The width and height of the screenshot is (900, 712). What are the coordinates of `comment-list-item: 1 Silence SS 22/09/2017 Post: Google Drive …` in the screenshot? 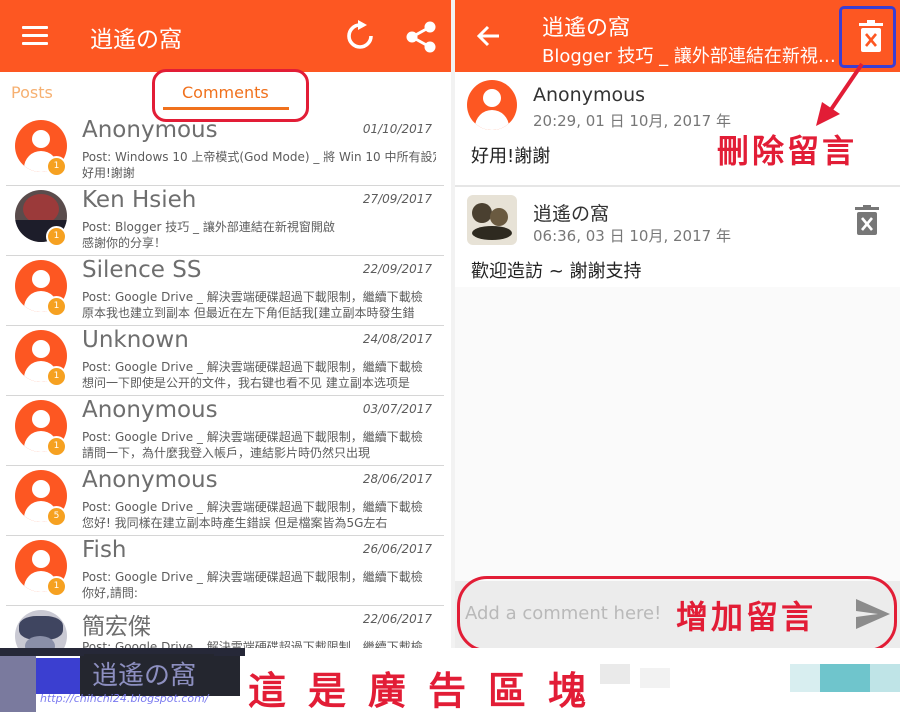 It's located at (225, 291).